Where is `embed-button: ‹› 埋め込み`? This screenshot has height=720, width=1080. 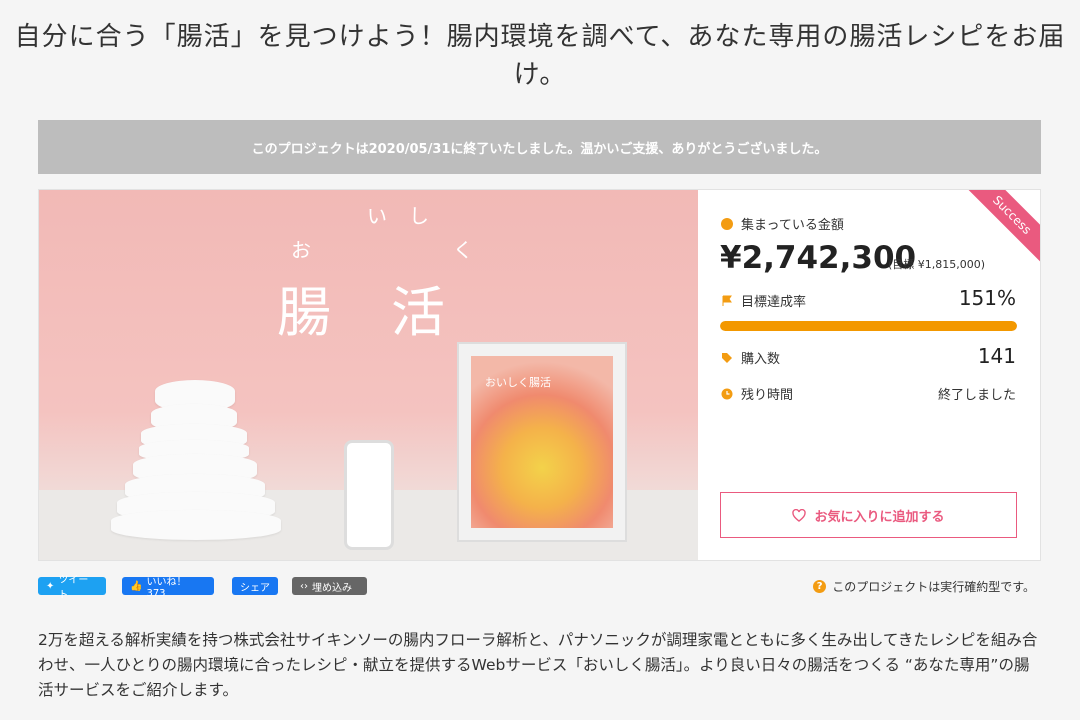
embed-button: ‹› 埋め込み is located at coordinates (329, 586).